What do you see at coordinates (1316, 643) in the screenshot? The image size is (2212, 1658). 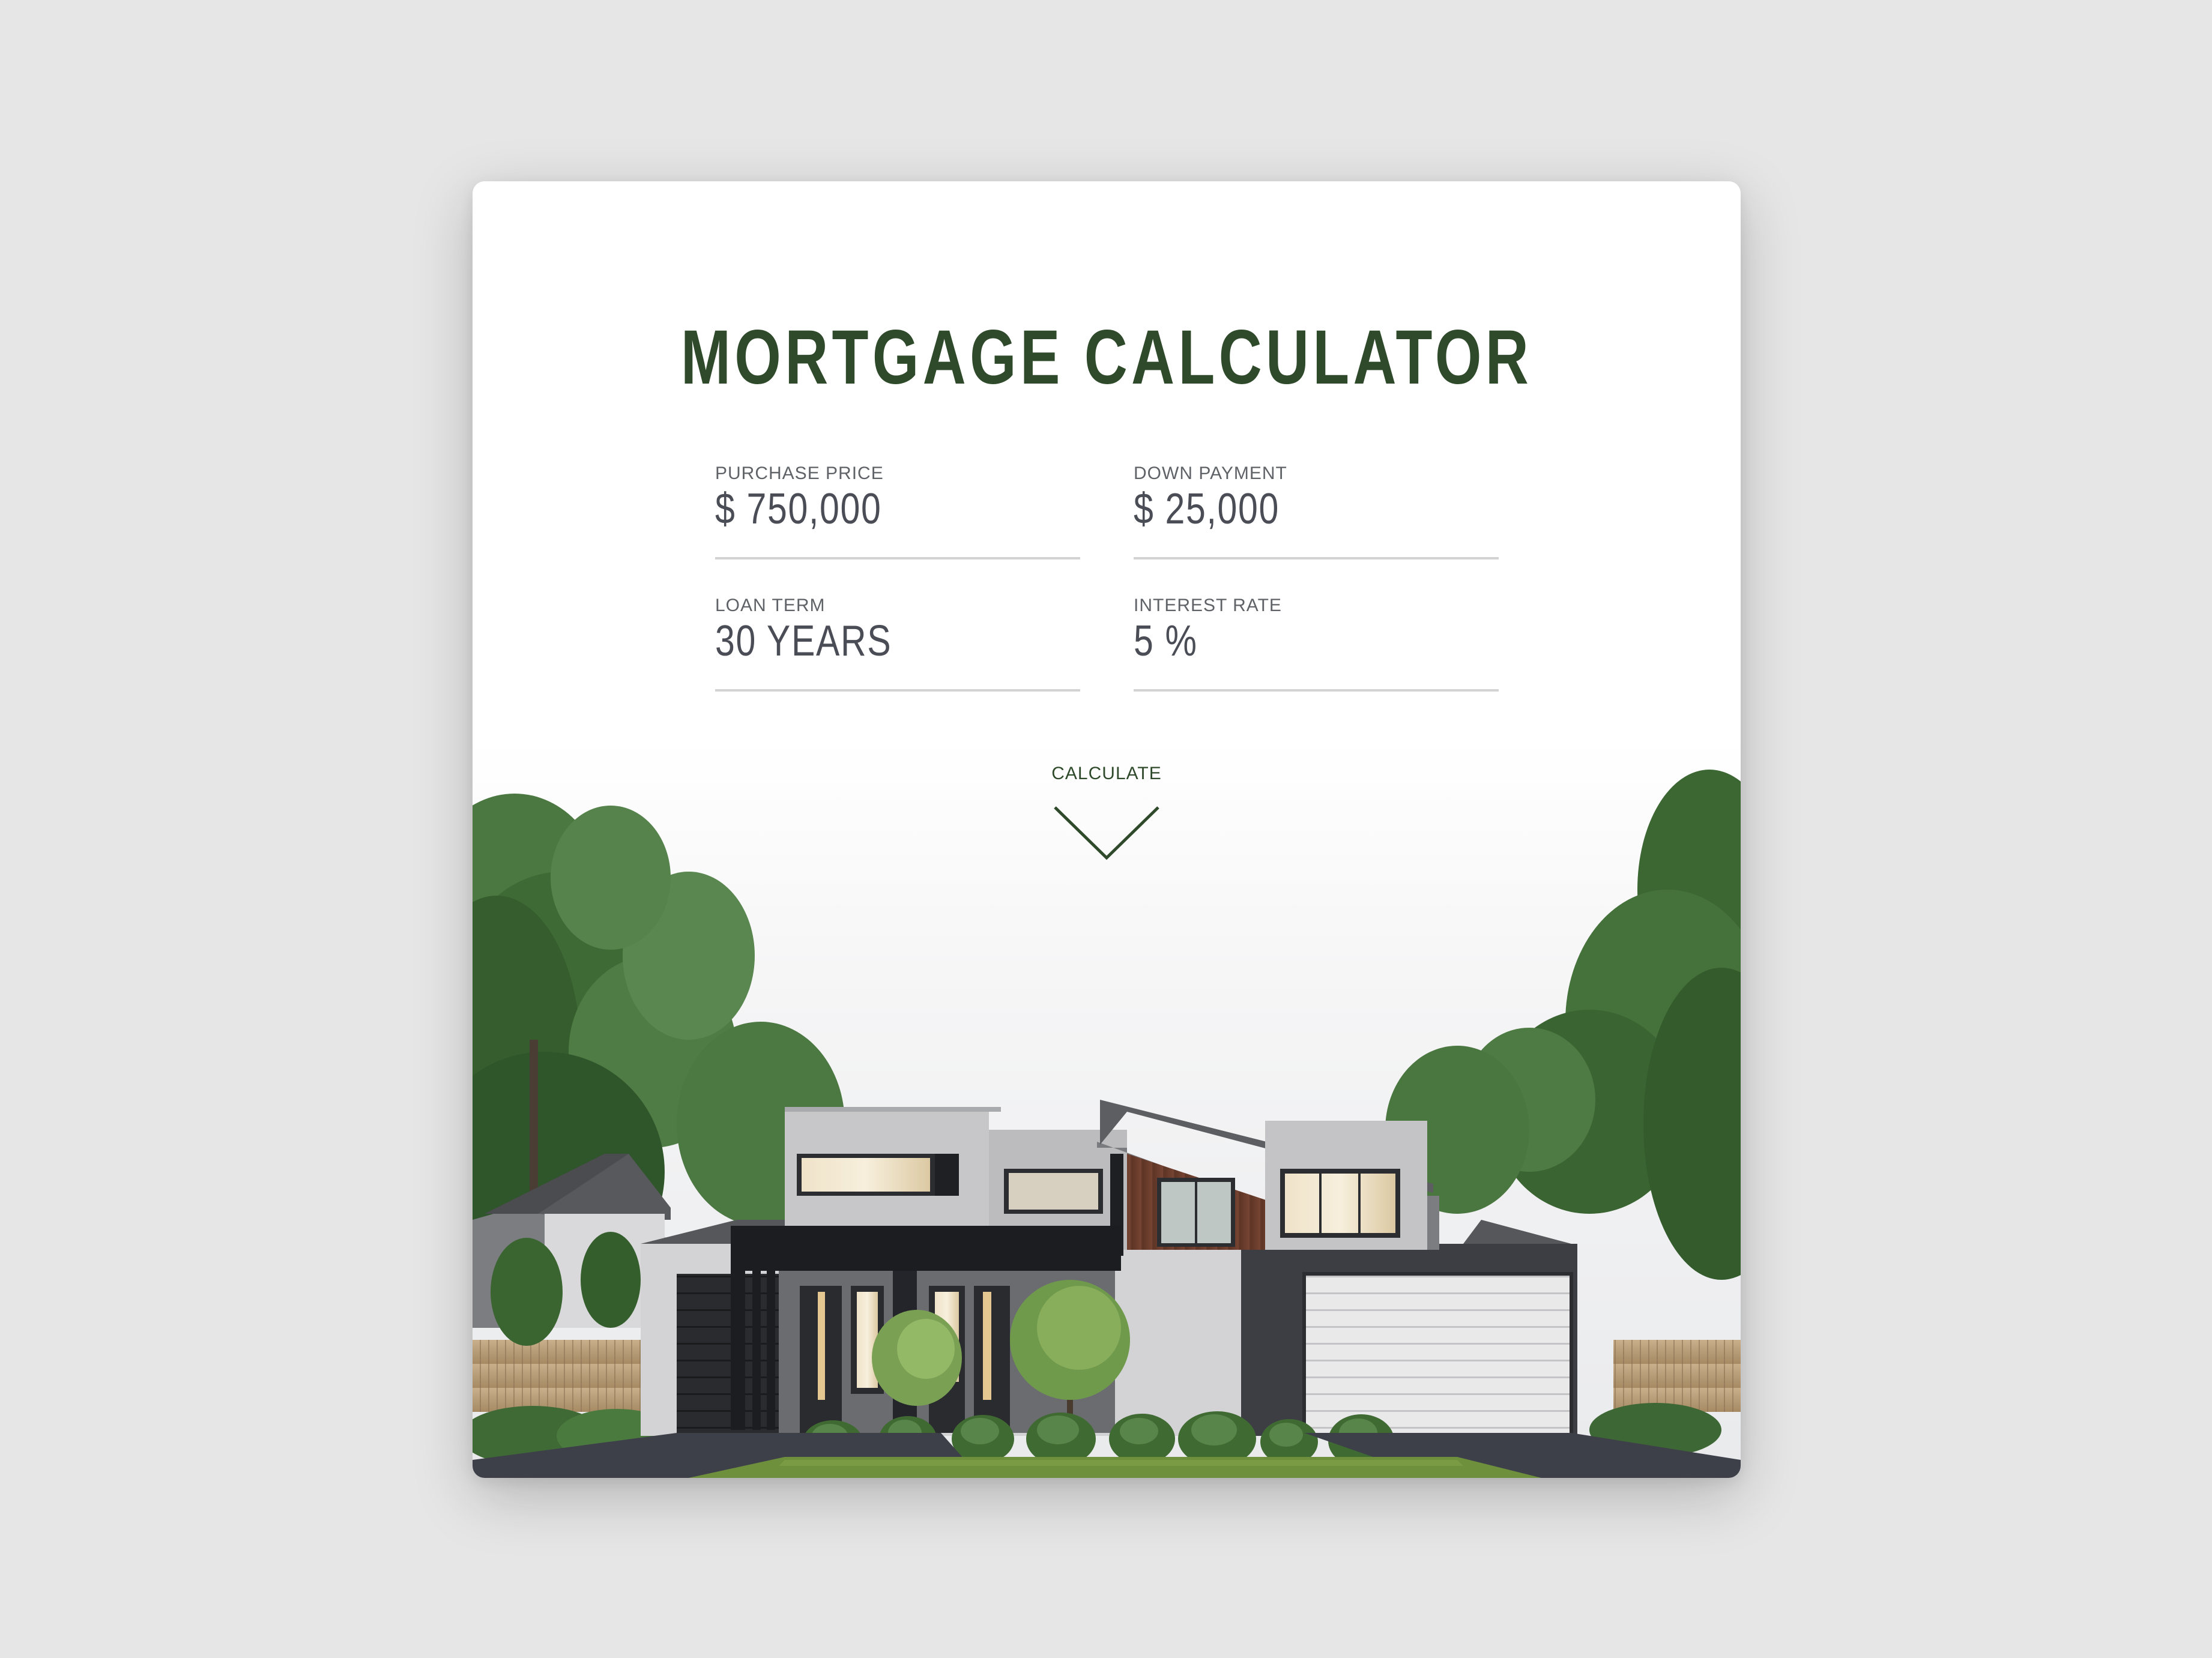 I see `interest-rate-field: INTEREST RATE 5 %` at bounding box center [1316, 643].